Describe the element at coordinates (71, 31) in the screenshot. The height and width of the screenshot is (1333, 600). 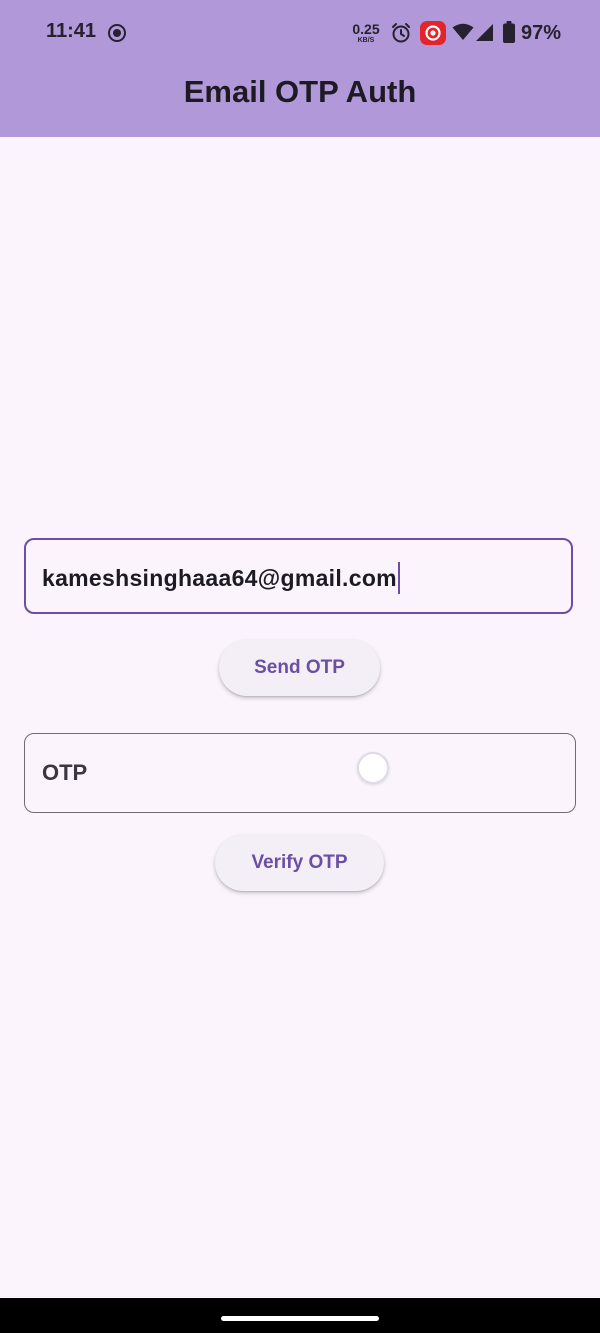
I see `status-time: 11:41` at that location.